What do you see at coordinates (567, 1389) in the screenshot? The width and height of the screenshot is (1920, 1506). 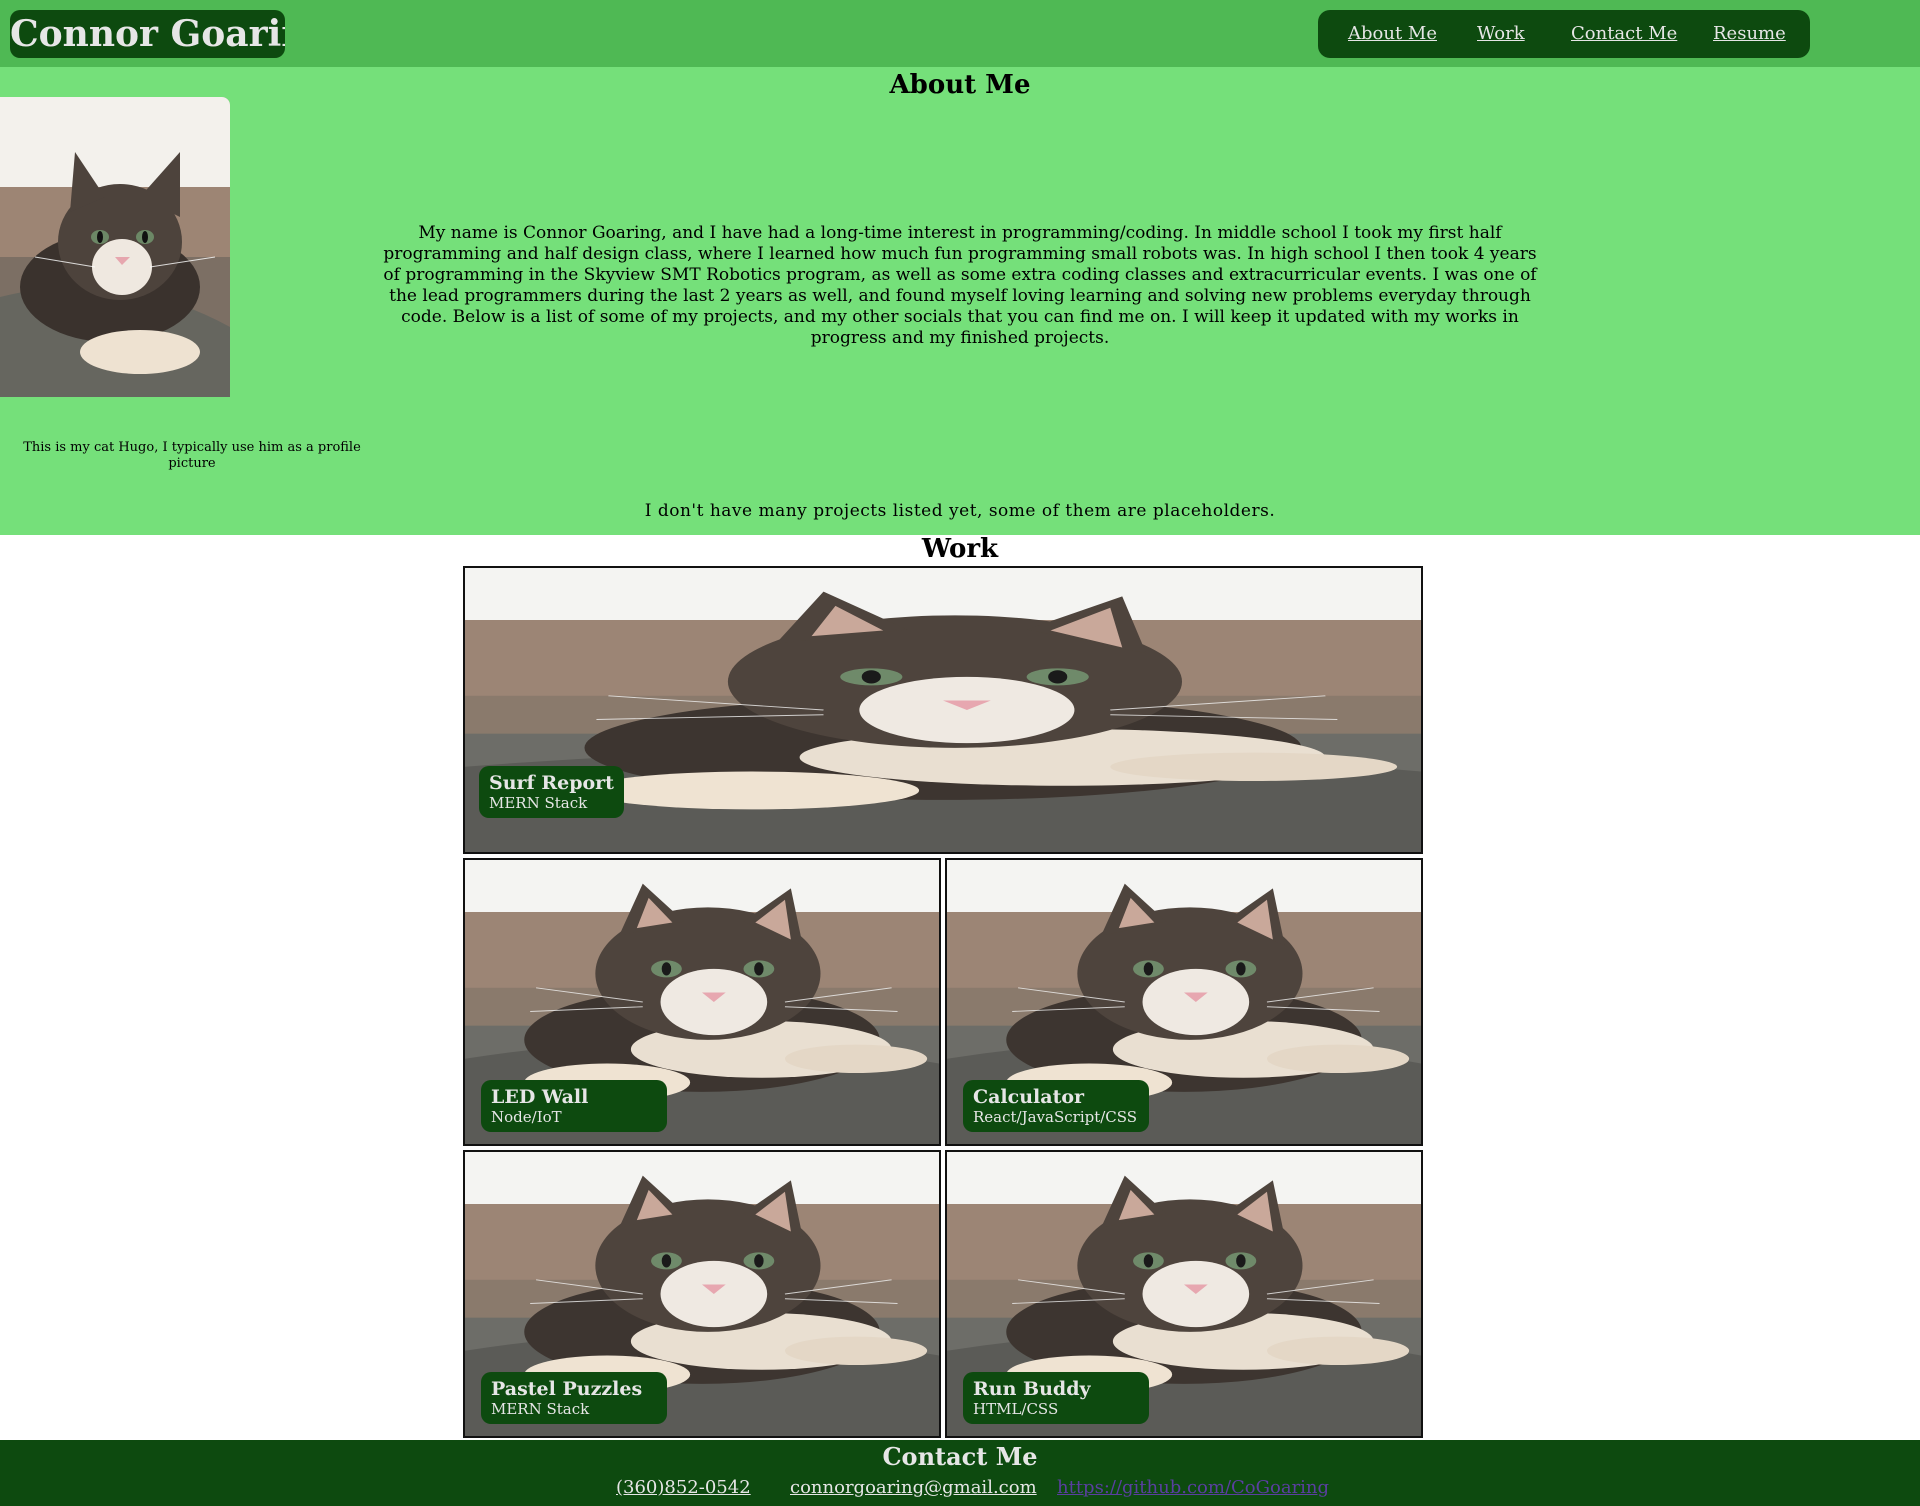 I see `project-name: Pastel Puzzles` at bounding box center [567, 1389].